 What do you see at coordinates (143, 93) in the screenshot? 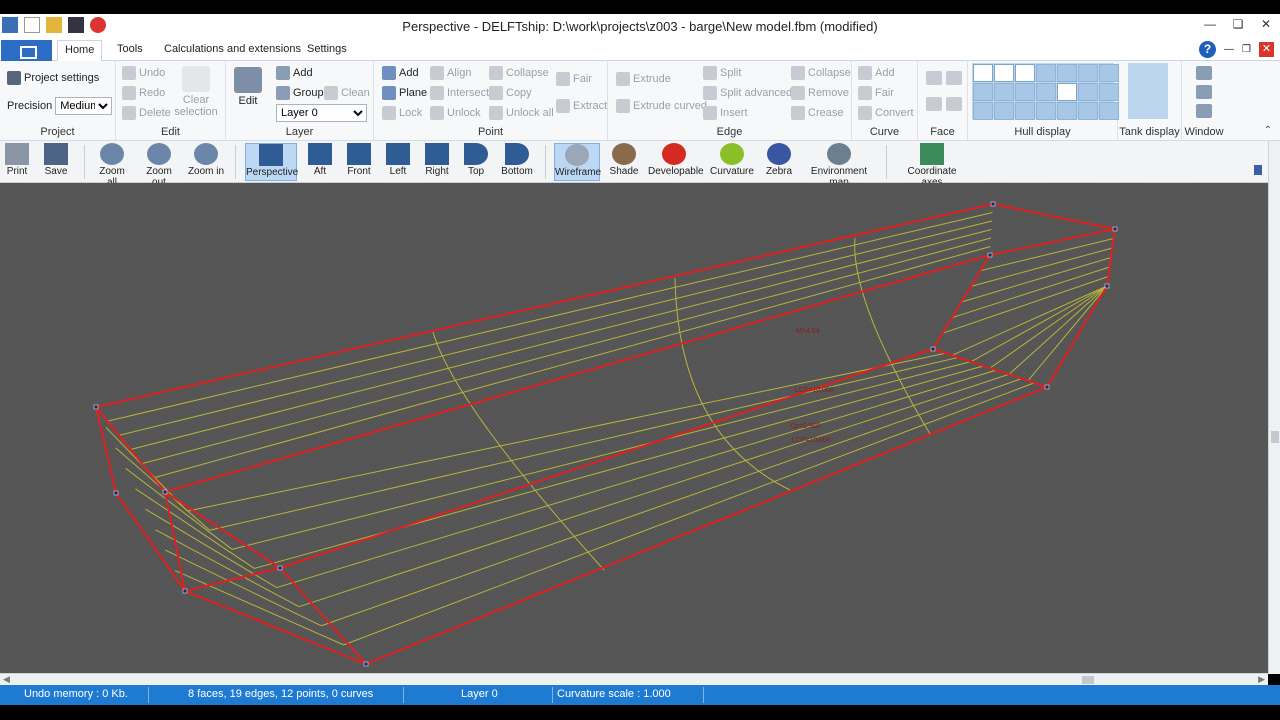
I see `redo-button: Redo` at bounding box center [143, 93].